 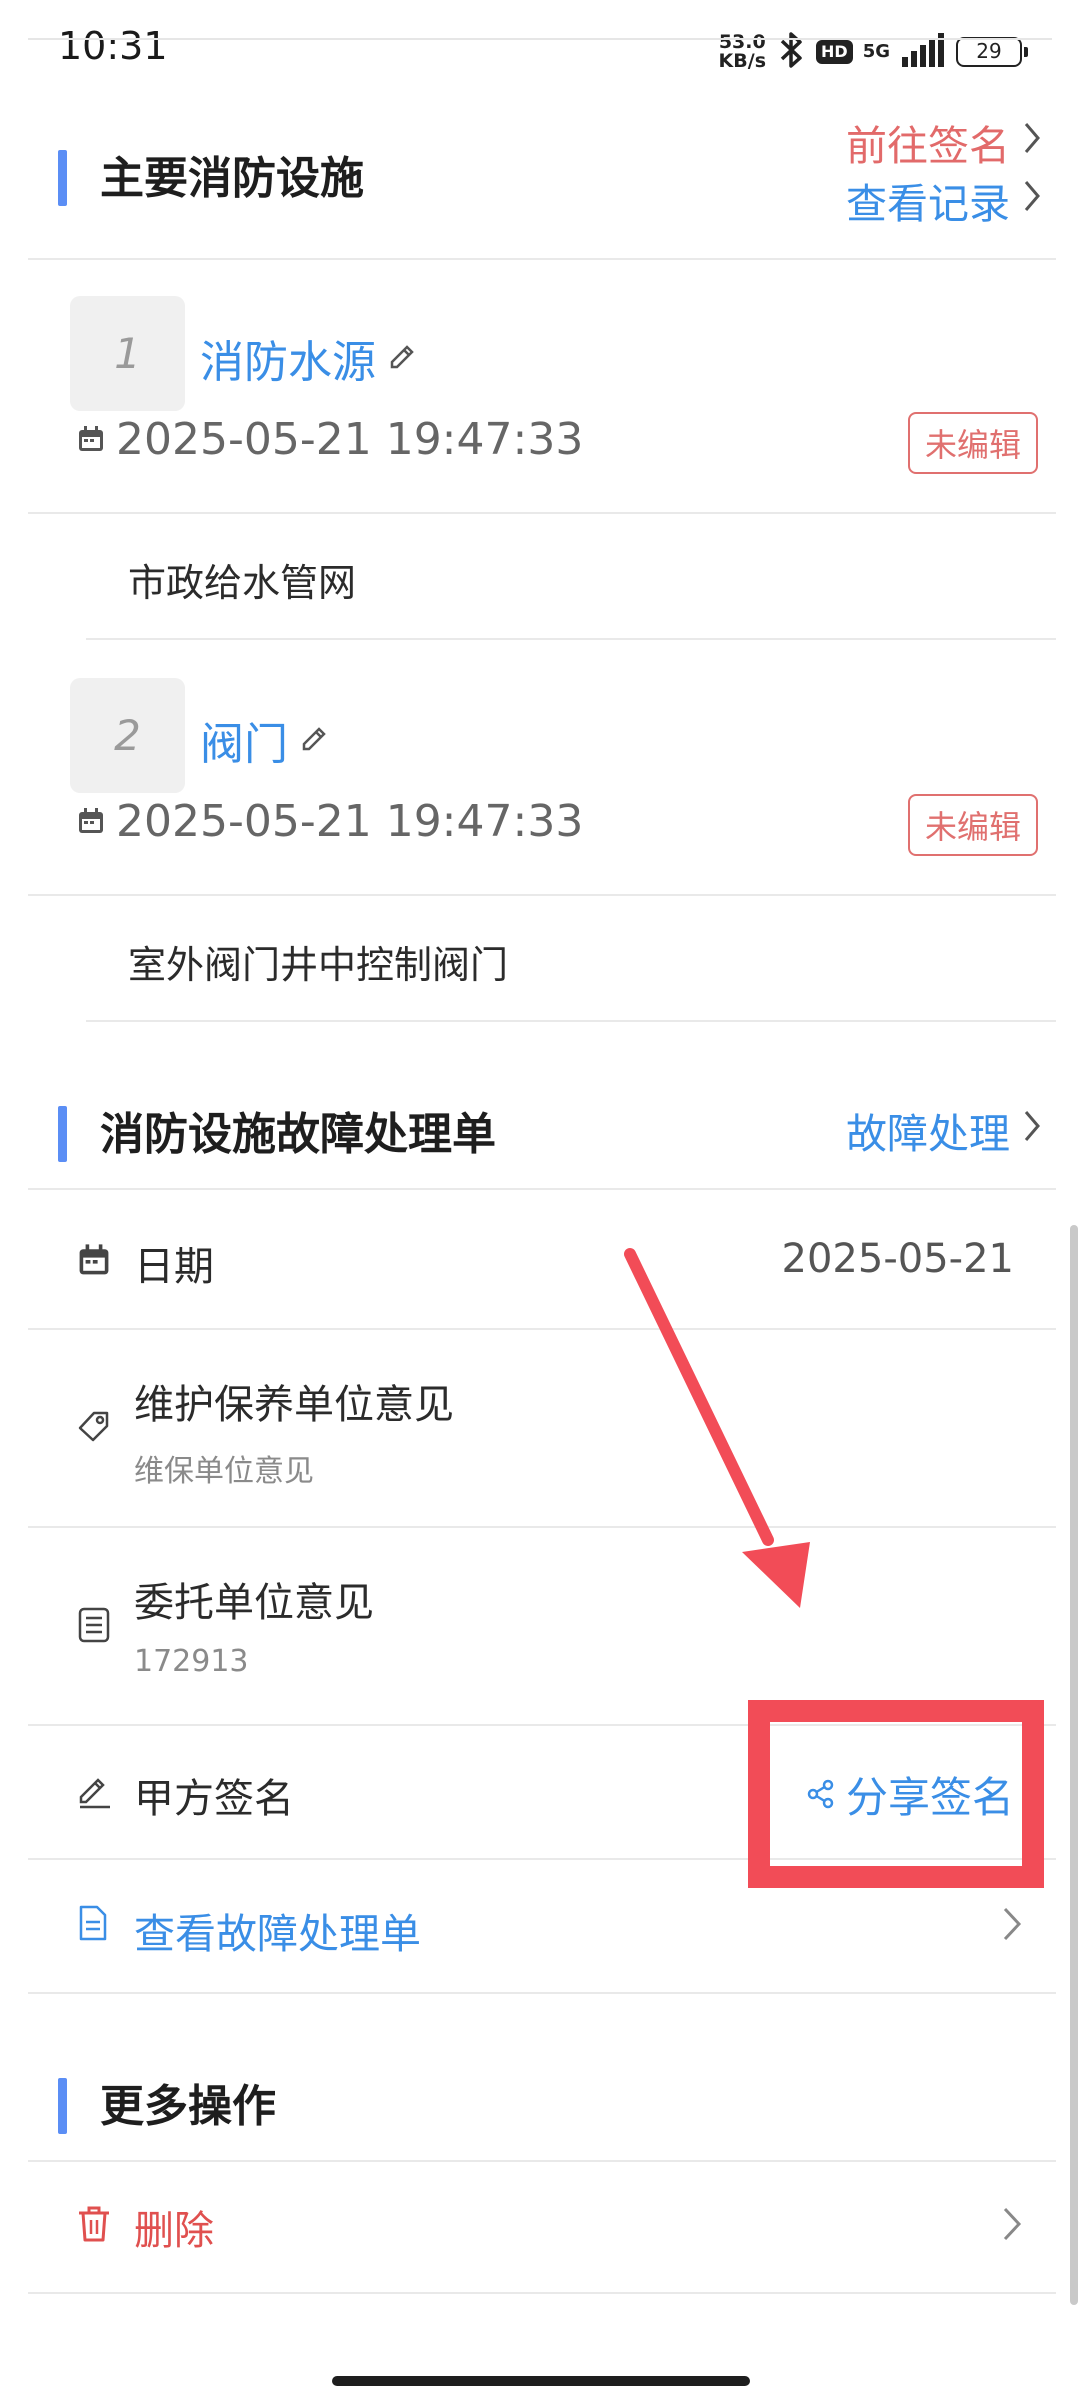 What do you see at coordinates (214, 1799) in the screenshot?
I see `party-a-signature-label: 甲方签名` at bounding box center [214, 1799].